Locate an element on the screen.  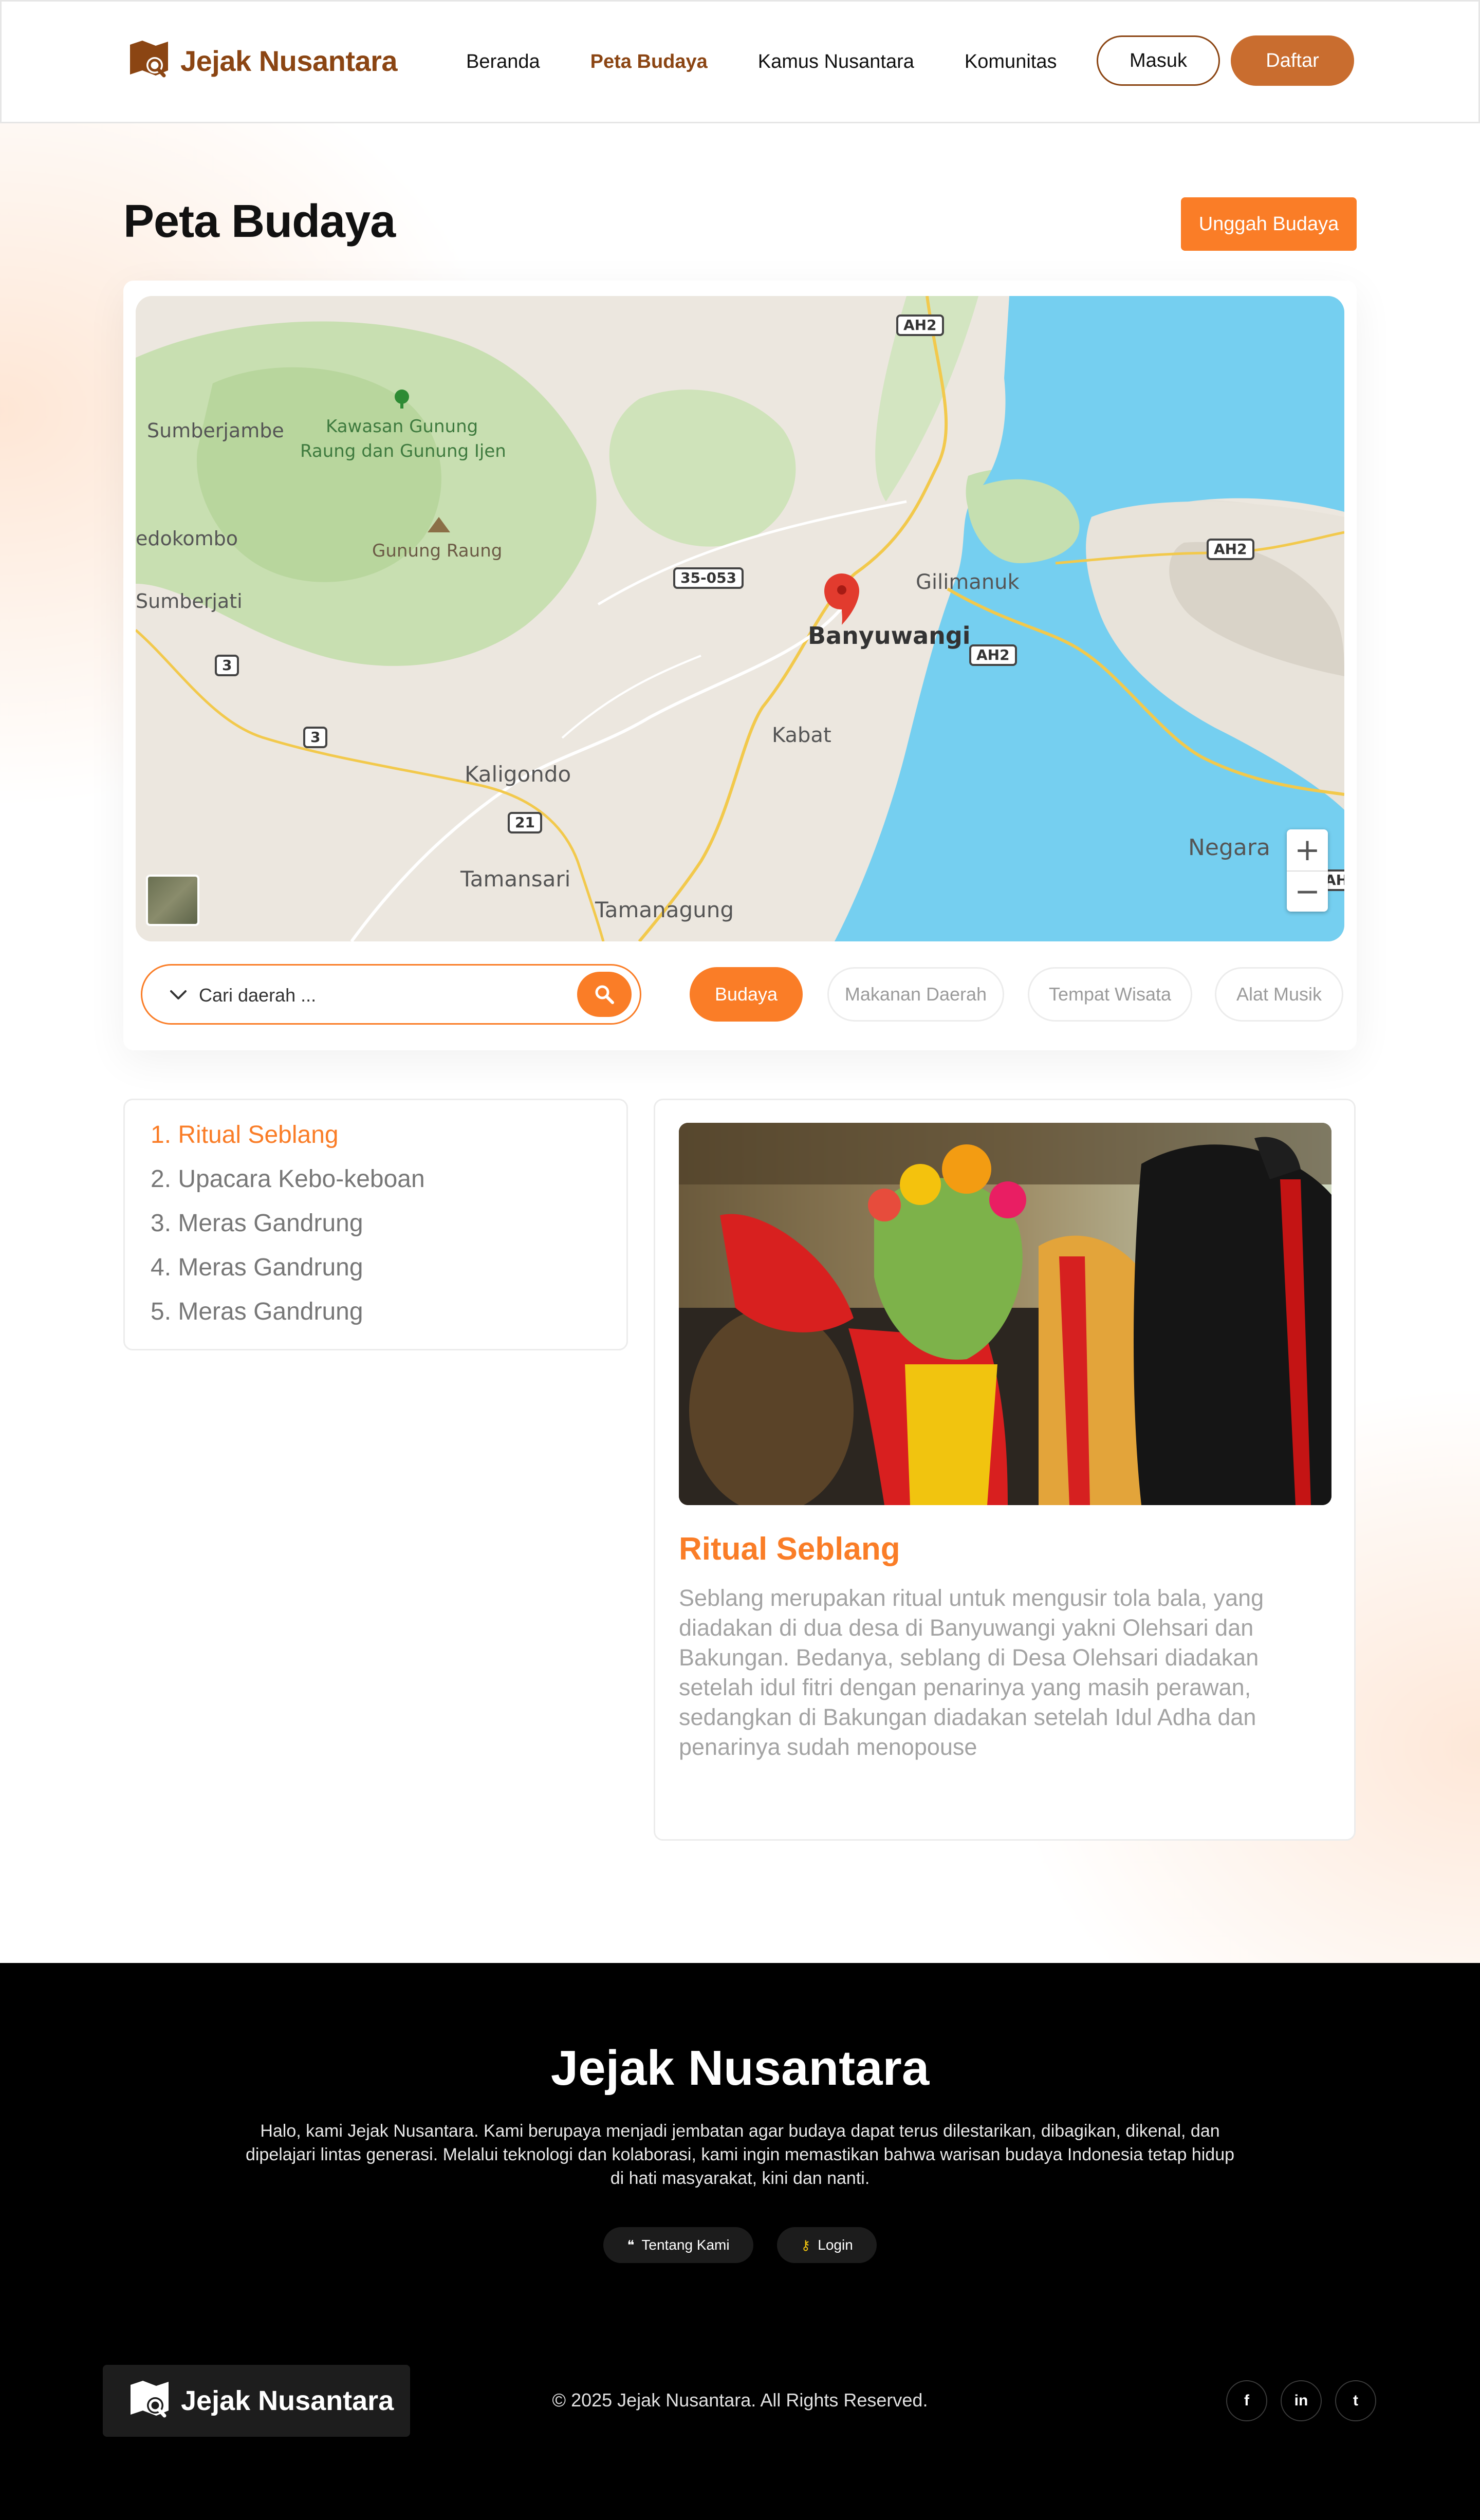
map-label-sumberjambe: Sumberjambe is located at coordinates (215, 430).